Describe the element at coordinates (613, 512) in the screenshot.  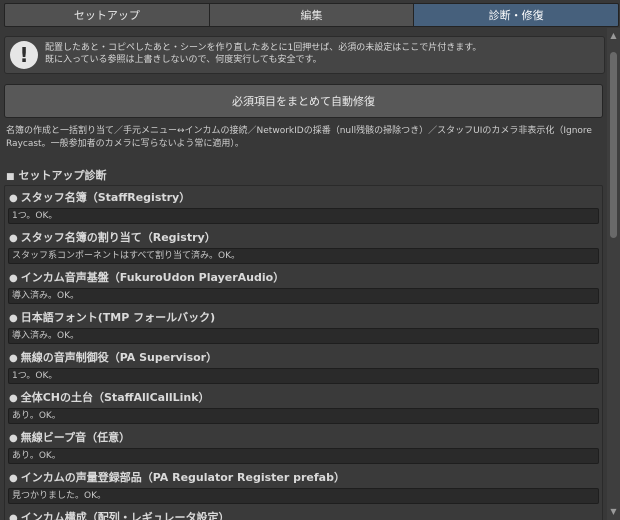
I see `scroll-down-arrow-icon: ▼` at that location.